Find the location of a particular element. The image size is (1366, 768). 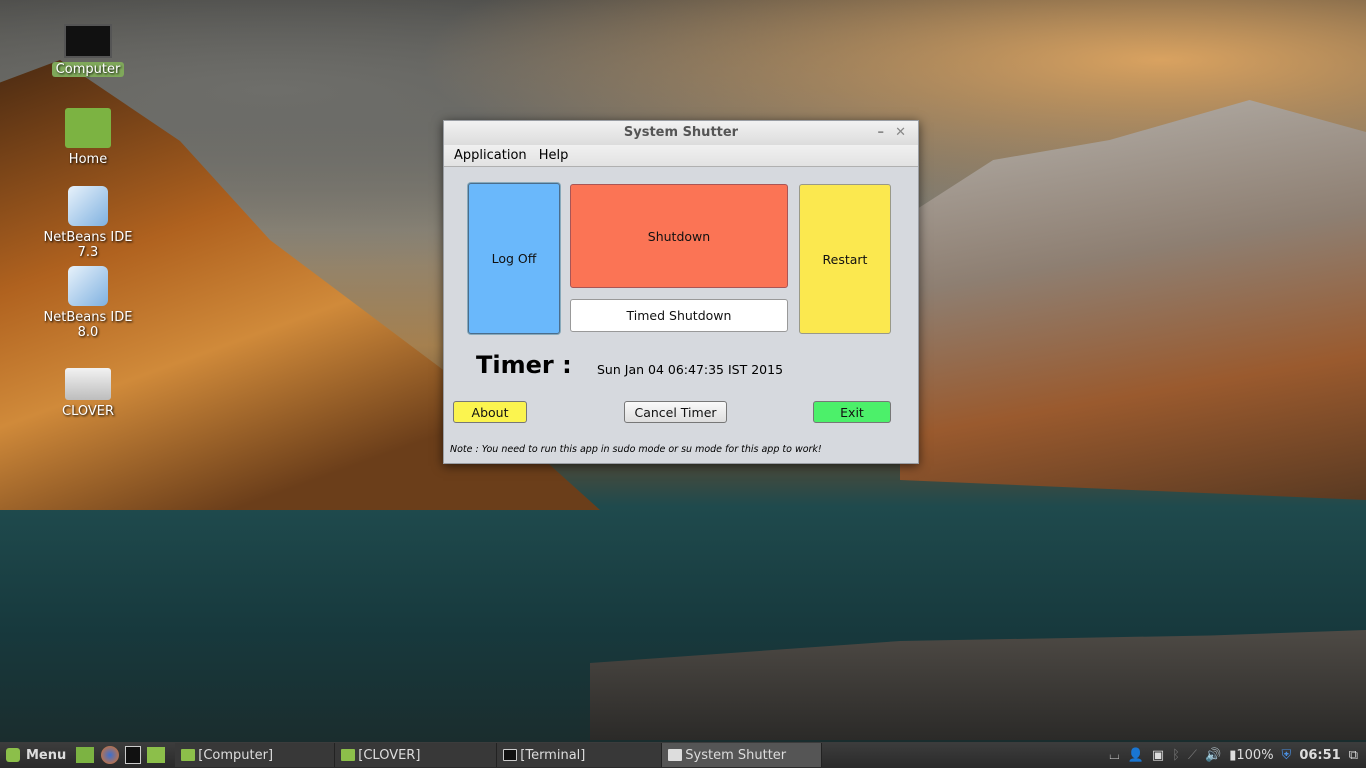

desktop-icon-clover: CLOVER is located at coordinates (88, 393).